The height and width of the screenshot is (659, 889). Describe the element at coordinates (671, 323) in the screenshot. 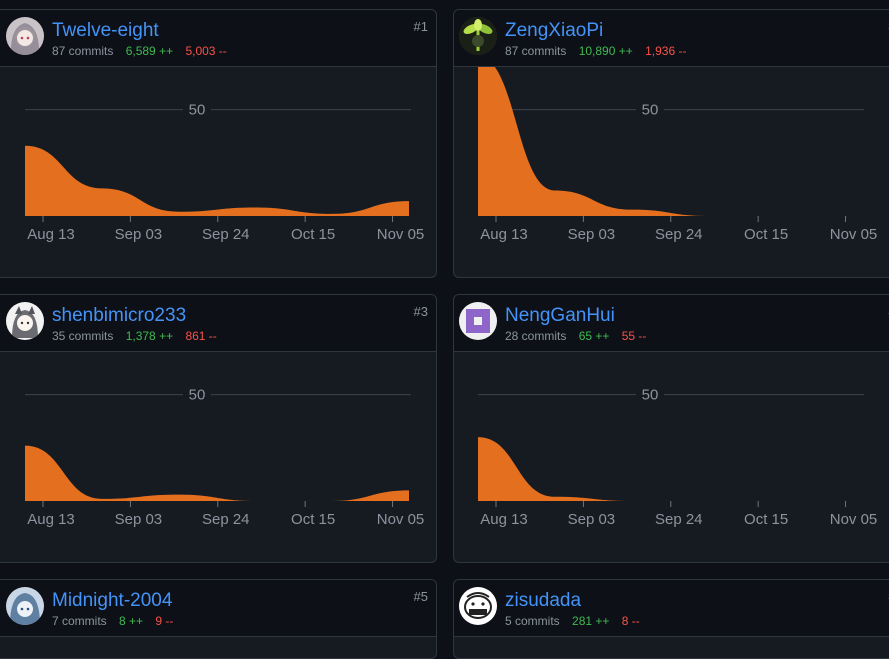

I see `card-header: NengGanHui 28 commits 65 ++ 55 -- #4` at that location.